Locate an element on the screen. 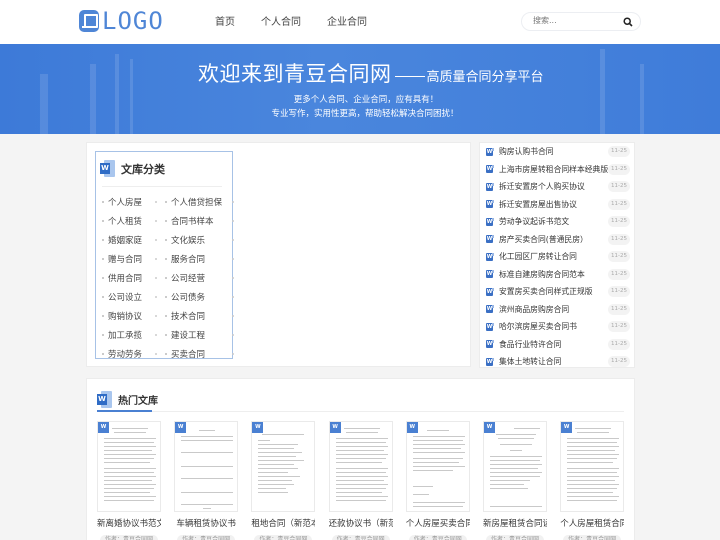  category-link: 个人租赁 is located at coordinates (133, 221).